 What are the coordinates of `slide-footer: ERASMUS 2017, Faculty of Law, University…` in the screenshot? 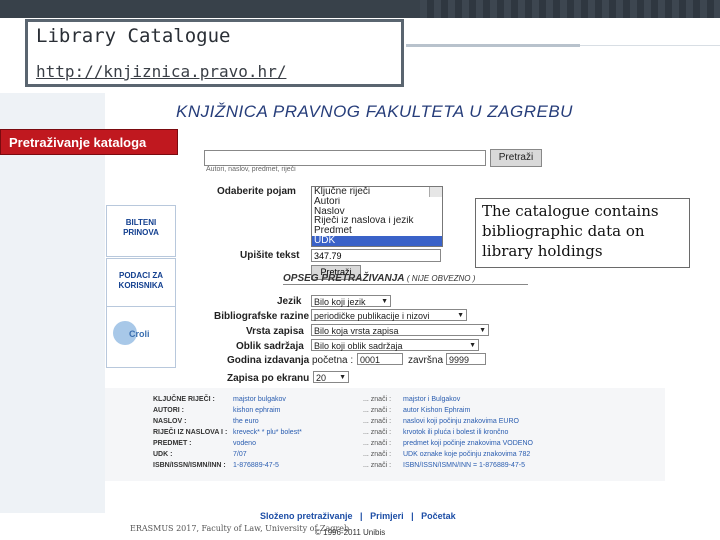 It's located at (240, 528).